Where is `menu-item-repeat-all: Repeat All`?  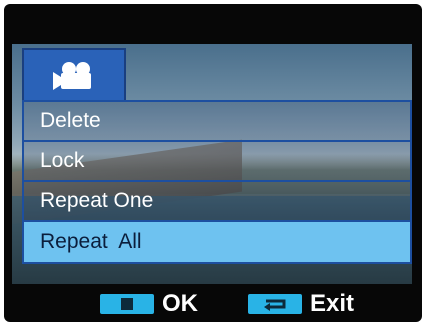 menu-item-repeat-all: Repeat All is located at coordinates (217, 242).